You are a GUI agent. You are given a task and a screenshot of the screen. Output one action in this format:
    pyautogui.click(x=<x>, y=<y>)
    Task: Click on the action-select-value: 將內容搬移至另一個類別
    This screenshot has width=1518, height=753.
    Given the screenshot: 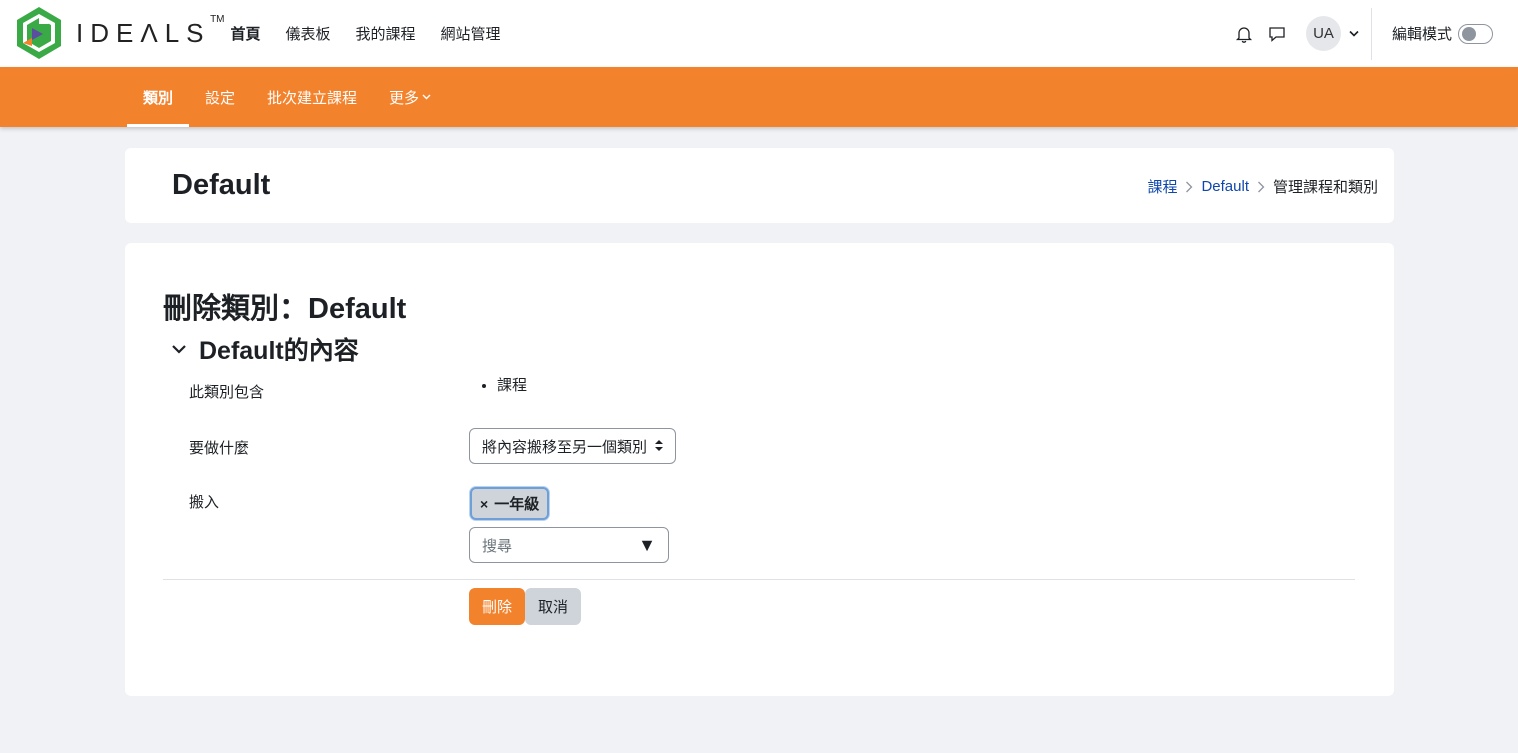 What is the action you would take?
    pyautogui.click(x=565, y=447)
    